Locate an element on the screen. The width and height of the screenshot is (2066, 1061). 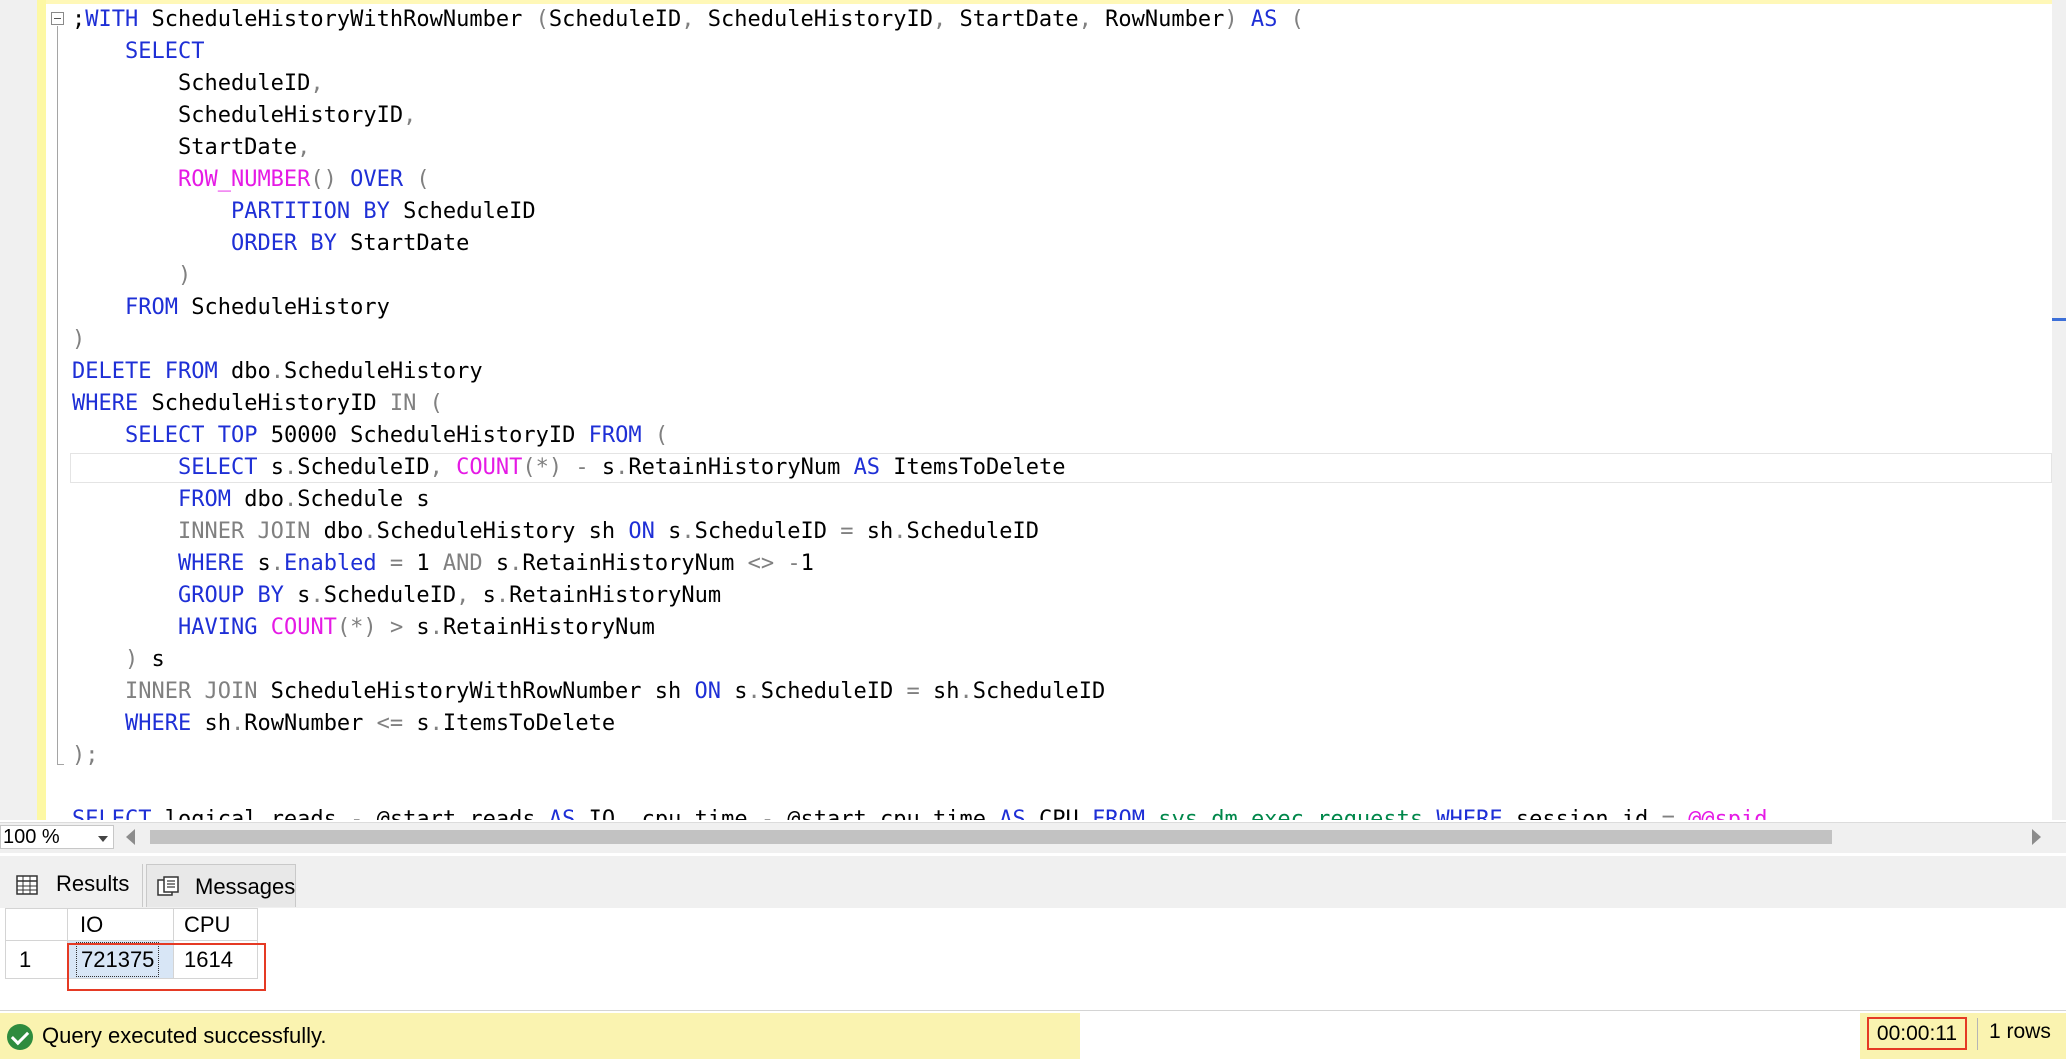
code-line: FROM ScheduleHistory is located at coordinates (920, 308).